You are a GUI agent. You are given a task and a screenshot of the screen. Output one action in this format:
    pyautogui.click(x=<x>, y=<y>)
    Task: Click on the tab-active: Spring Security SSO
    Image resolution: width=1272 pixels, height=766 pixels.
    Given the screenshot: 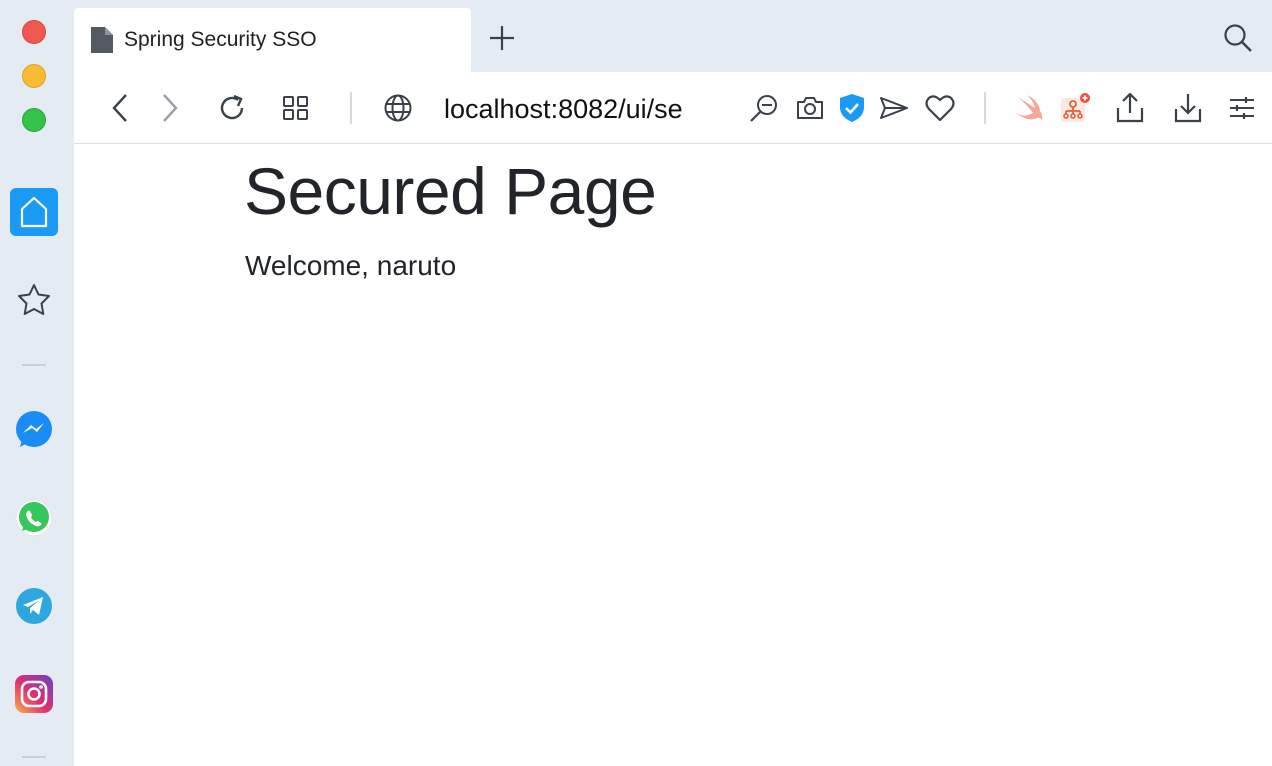 What is the action you would take?
    pyautogui.click(x=272, y=40)
    